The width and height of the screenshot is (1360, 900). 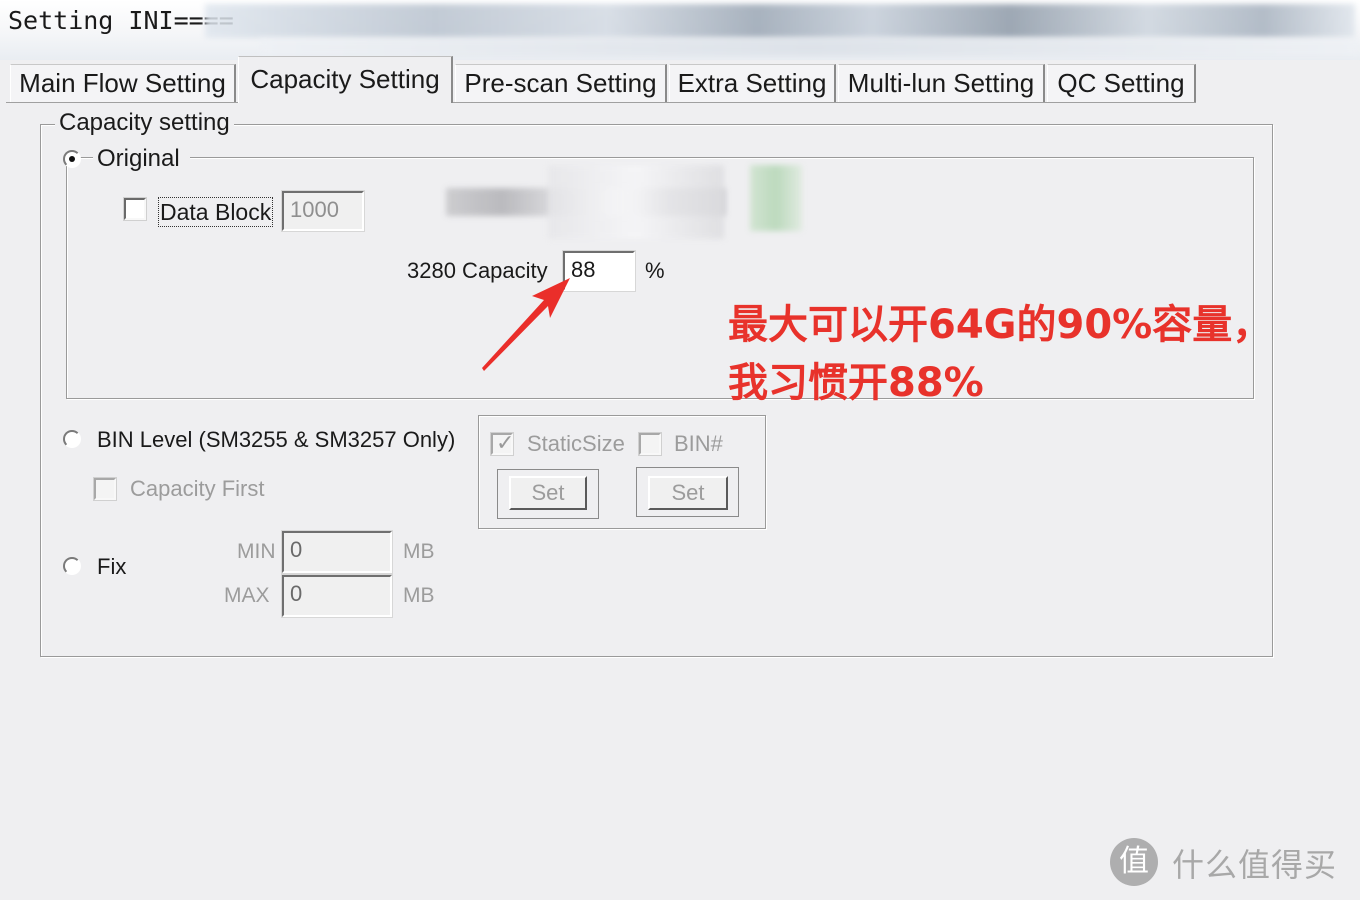 What do you see at coordinates (123, 83) in the screenshot?
I see `tab-main-flow-setting: Main Flow Setting` at bounding box center [123, 83].